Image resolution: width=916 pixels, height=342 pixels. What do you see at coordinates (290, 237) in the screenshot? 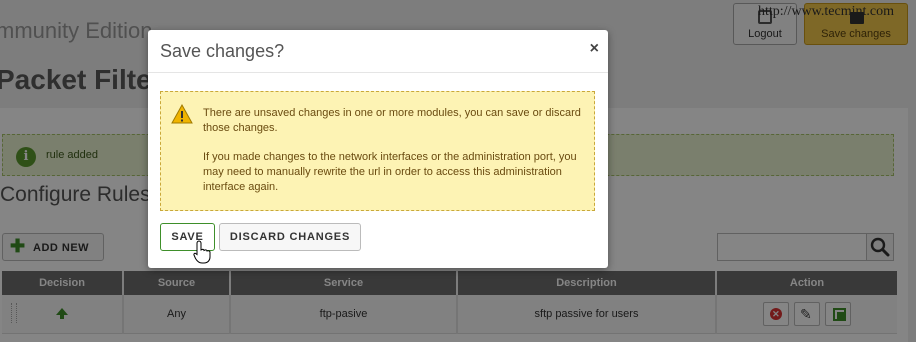
I see `discard-changes-button: DISCARD CHANGES` at bounding box center [290, 237].